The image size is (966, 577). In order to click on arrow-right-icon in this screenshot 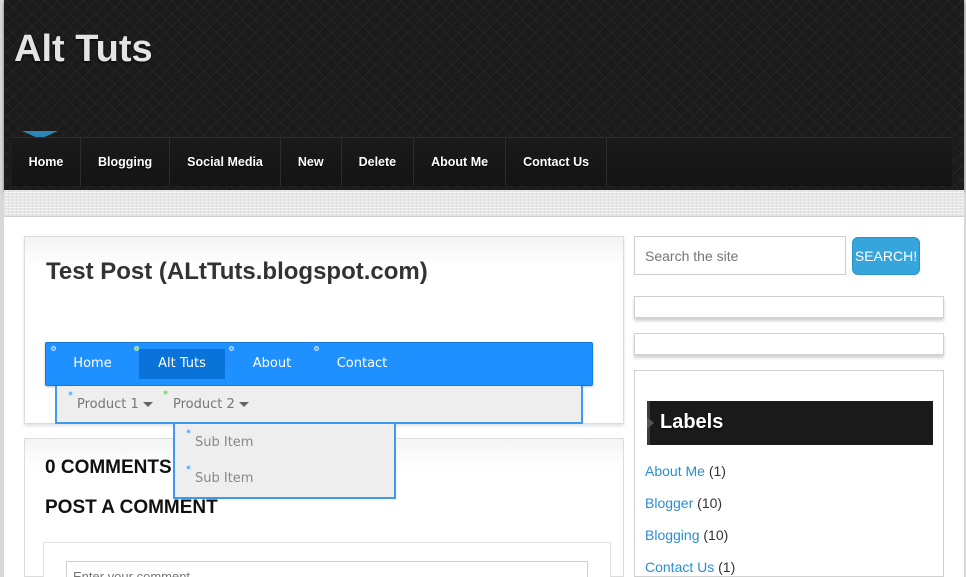, I will do `click(650, 423)`.